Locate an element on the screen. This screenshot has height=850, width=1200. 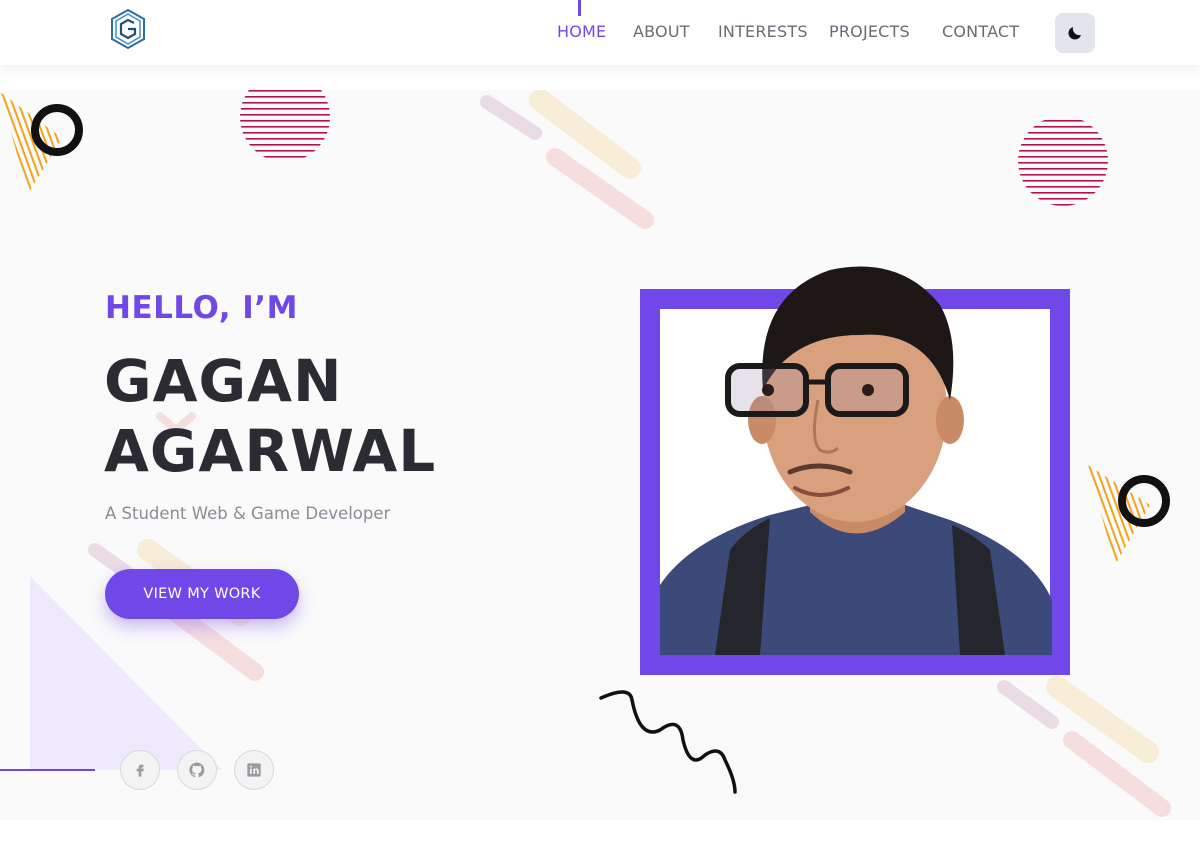
moon-icon is located at coordinates (1074, 33).